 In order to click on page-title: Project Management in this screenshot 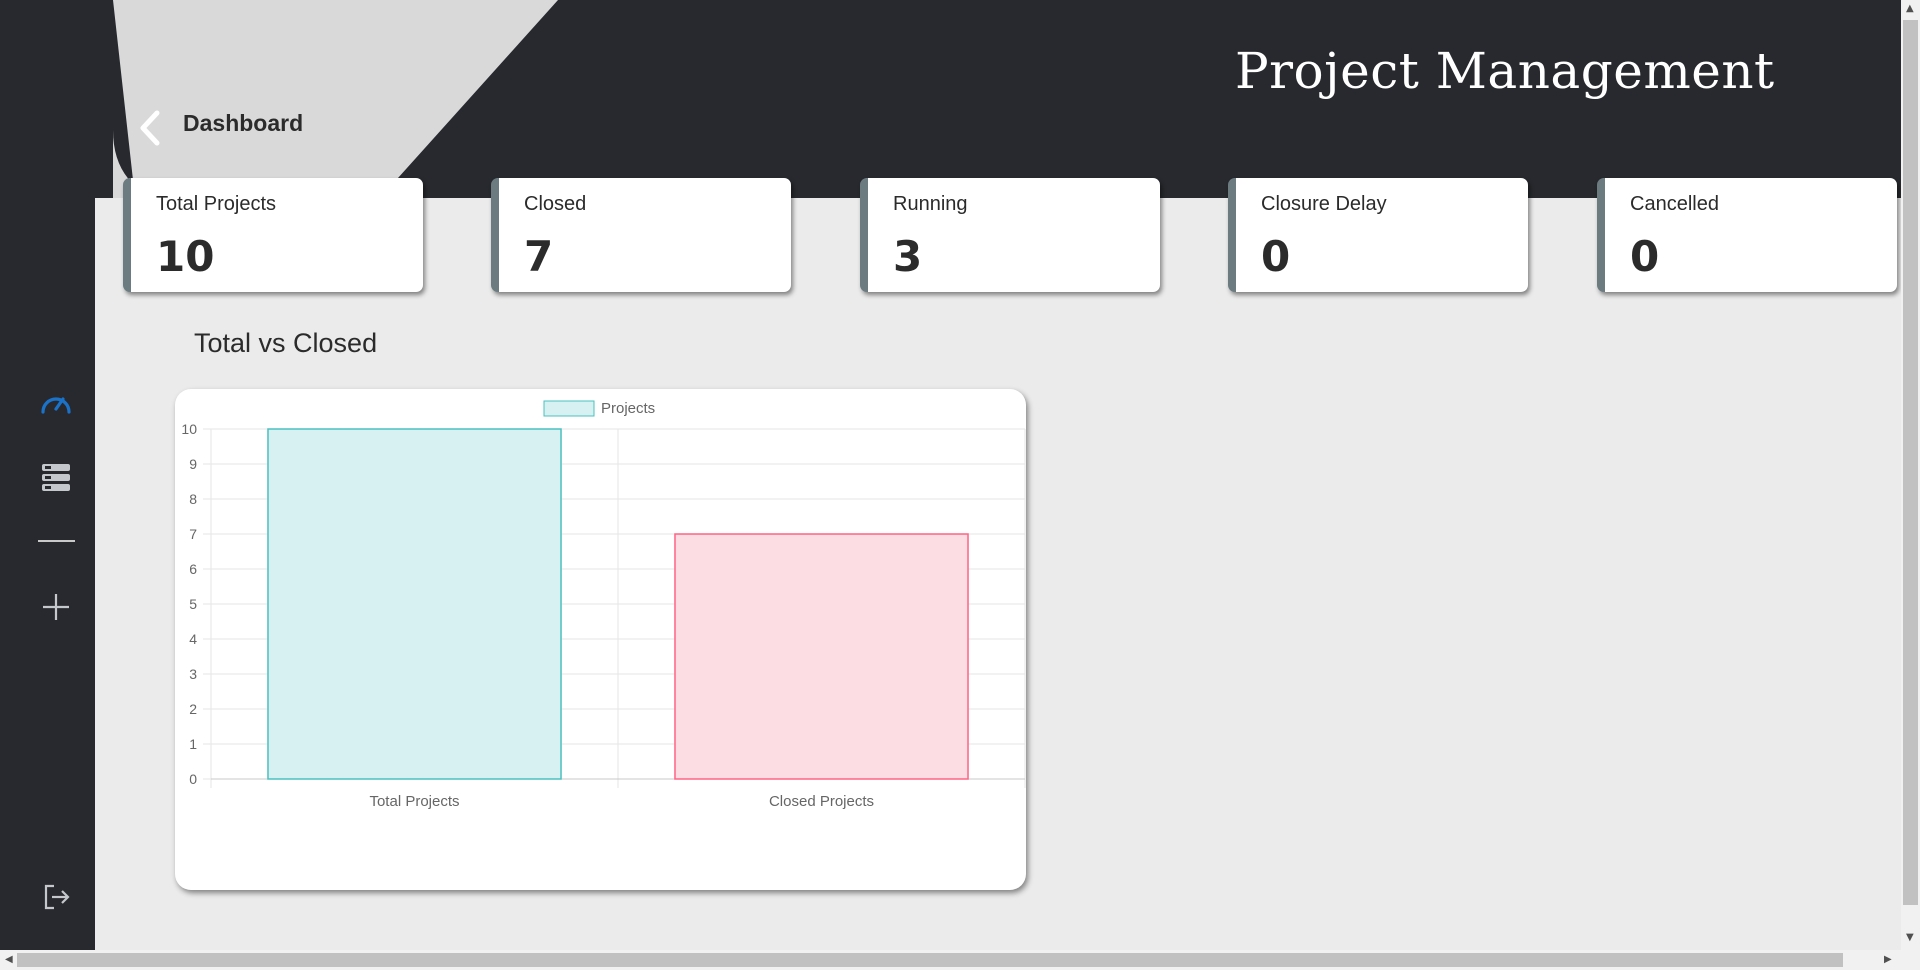, I will do `click(1505, 71)`.